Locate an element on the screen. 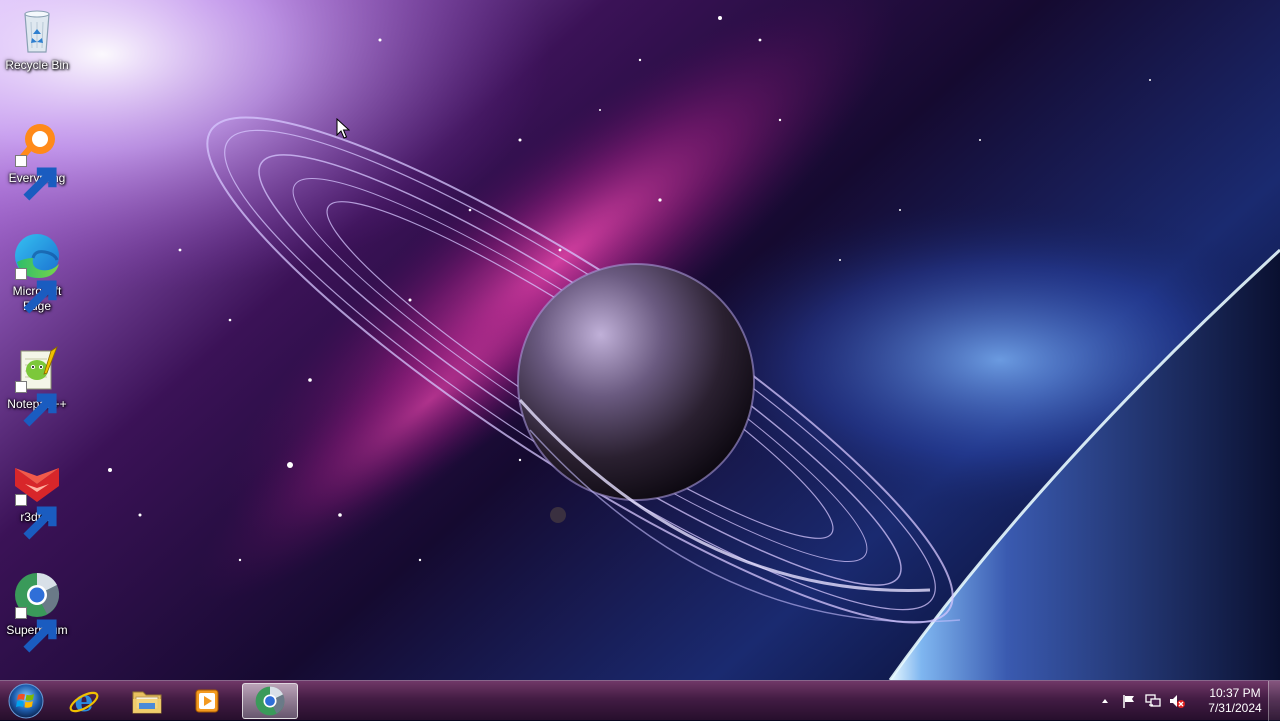 The width and height of the screenshot is (1280, 721). windows-logo-icon is located at coordinates (26, 701).